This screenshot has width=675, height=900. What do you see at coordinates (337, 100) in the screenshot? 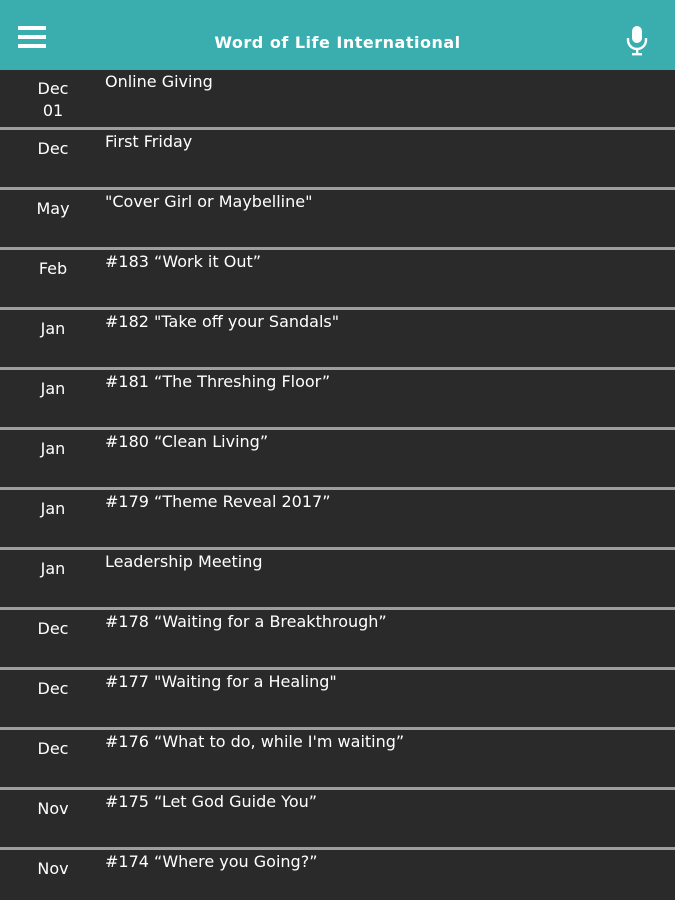
I see `list-item: Dec 01 Online Giving` at bounding box center [337, 100].